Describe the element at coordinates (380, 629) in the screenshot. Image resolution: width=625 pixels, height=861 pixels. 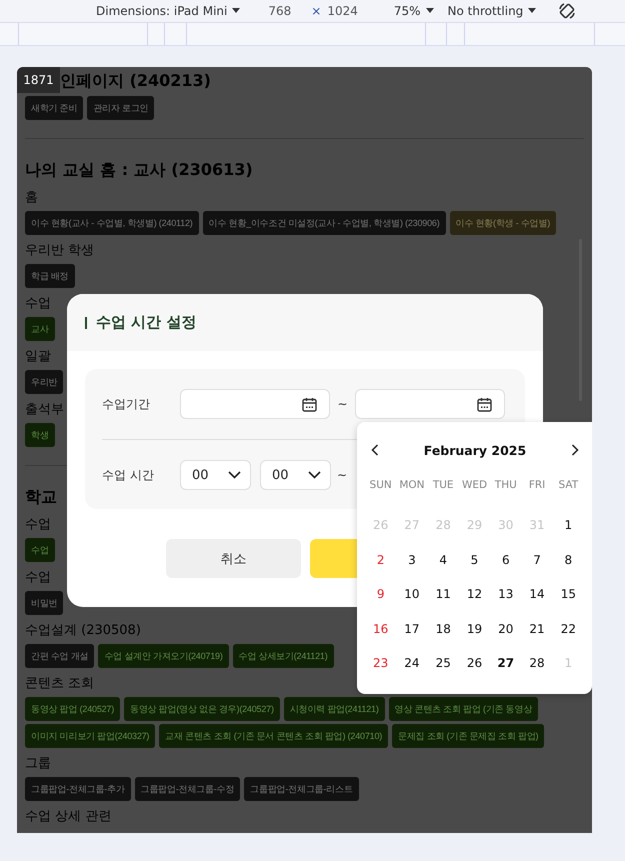
I see `calendar-day: 16` at that location.